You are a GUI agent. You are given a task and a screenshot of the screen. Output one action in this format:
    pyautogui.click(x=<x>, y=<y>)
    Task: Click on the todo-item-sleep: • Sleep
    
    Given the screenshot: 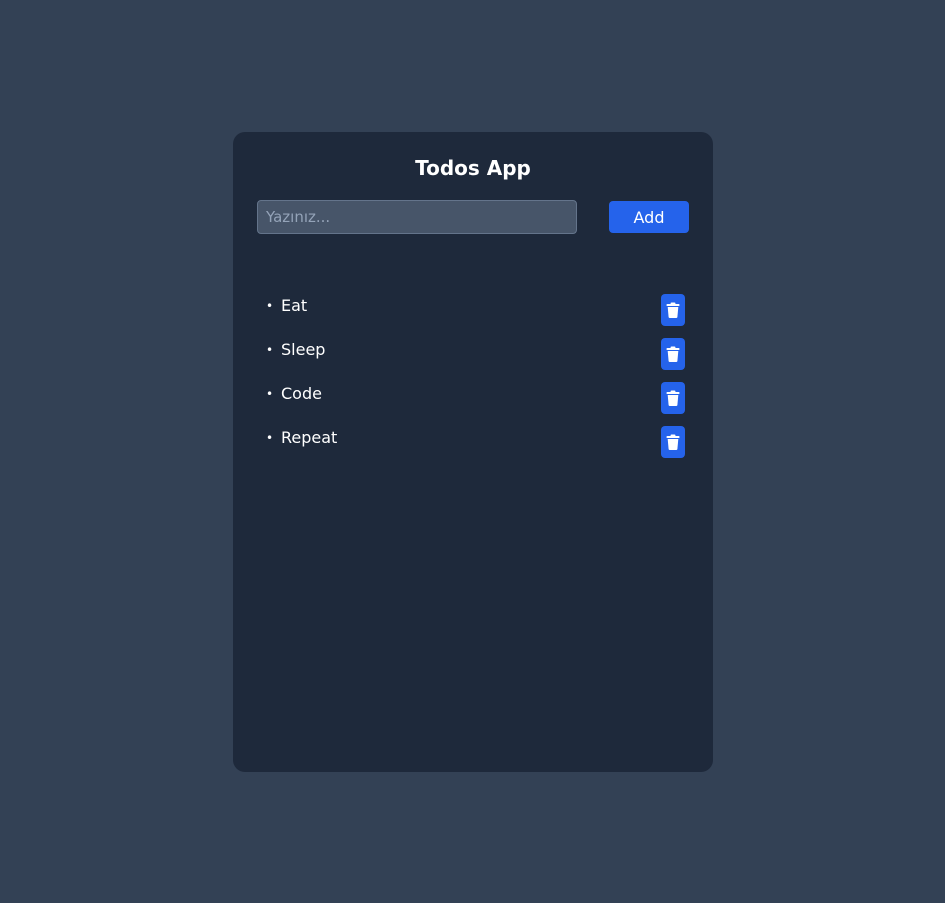 What is the action you would take?
    pyautogui.click(x=473, y=360)
    